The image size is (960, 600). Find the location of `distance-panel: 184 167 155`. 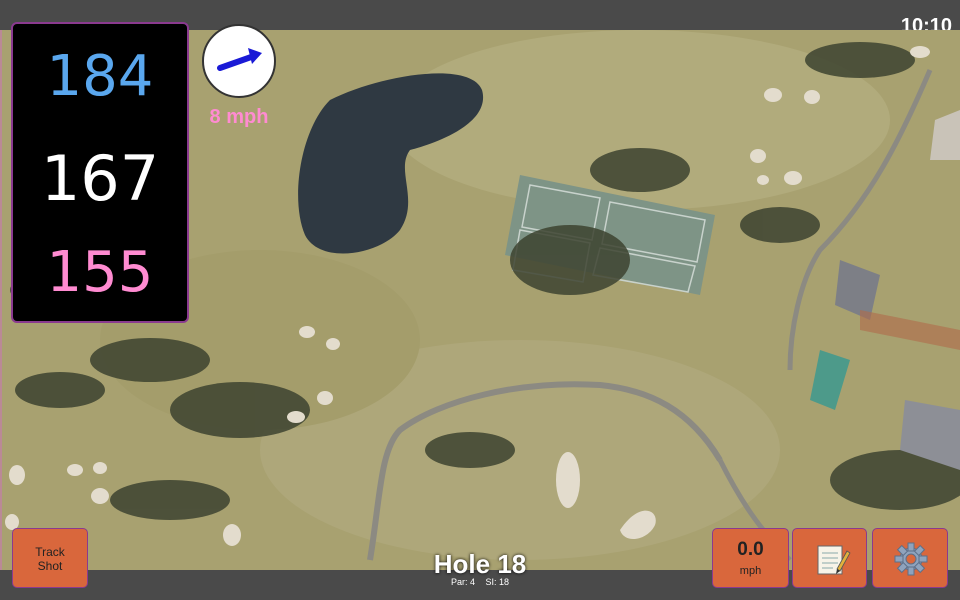

distance-panel: 184 167 155 is located at coordinates (100, 172).